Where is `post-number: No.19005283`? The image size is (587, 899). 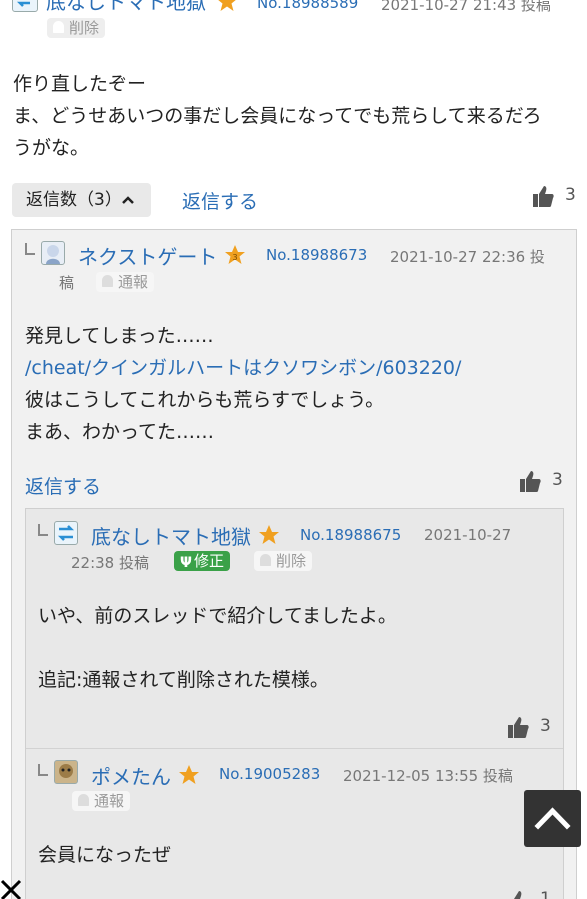
post-number: No.19005283 is located at coordinates (269, 774).